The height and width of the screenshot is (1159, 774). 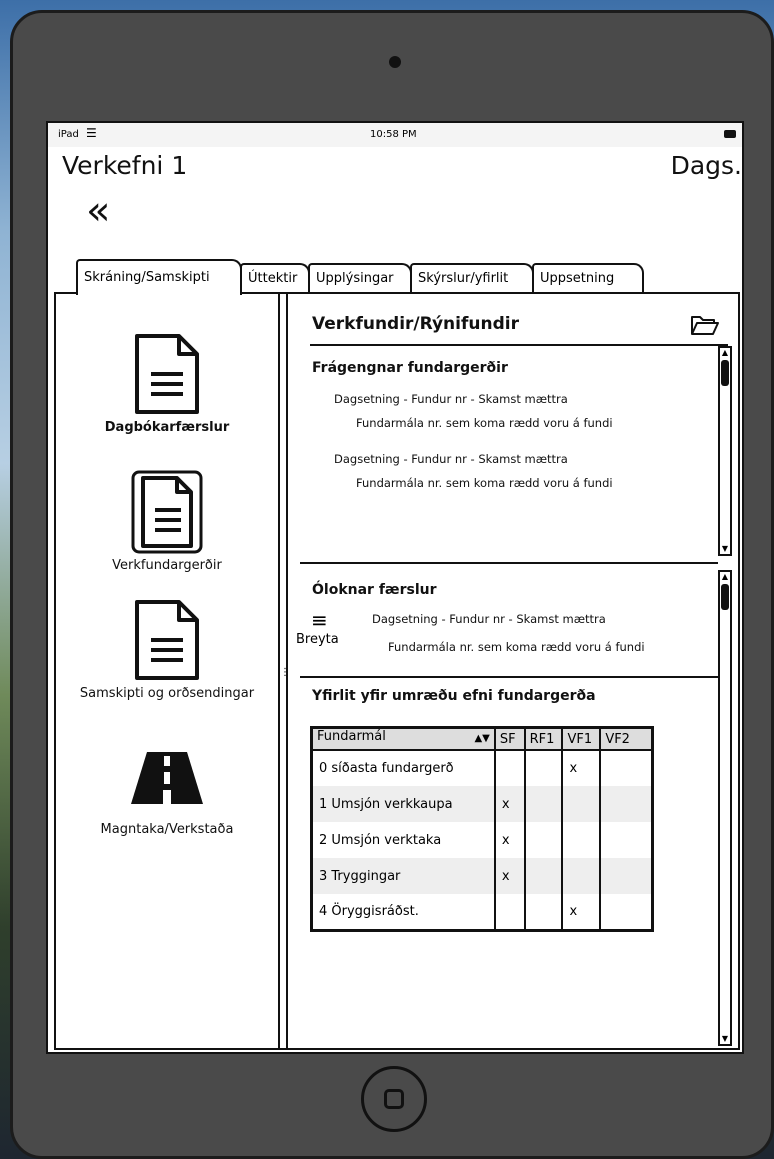 I want to click on sidebar-item-verkfundargerdir: Verkfundargerðir, so click(x=167, y=521).